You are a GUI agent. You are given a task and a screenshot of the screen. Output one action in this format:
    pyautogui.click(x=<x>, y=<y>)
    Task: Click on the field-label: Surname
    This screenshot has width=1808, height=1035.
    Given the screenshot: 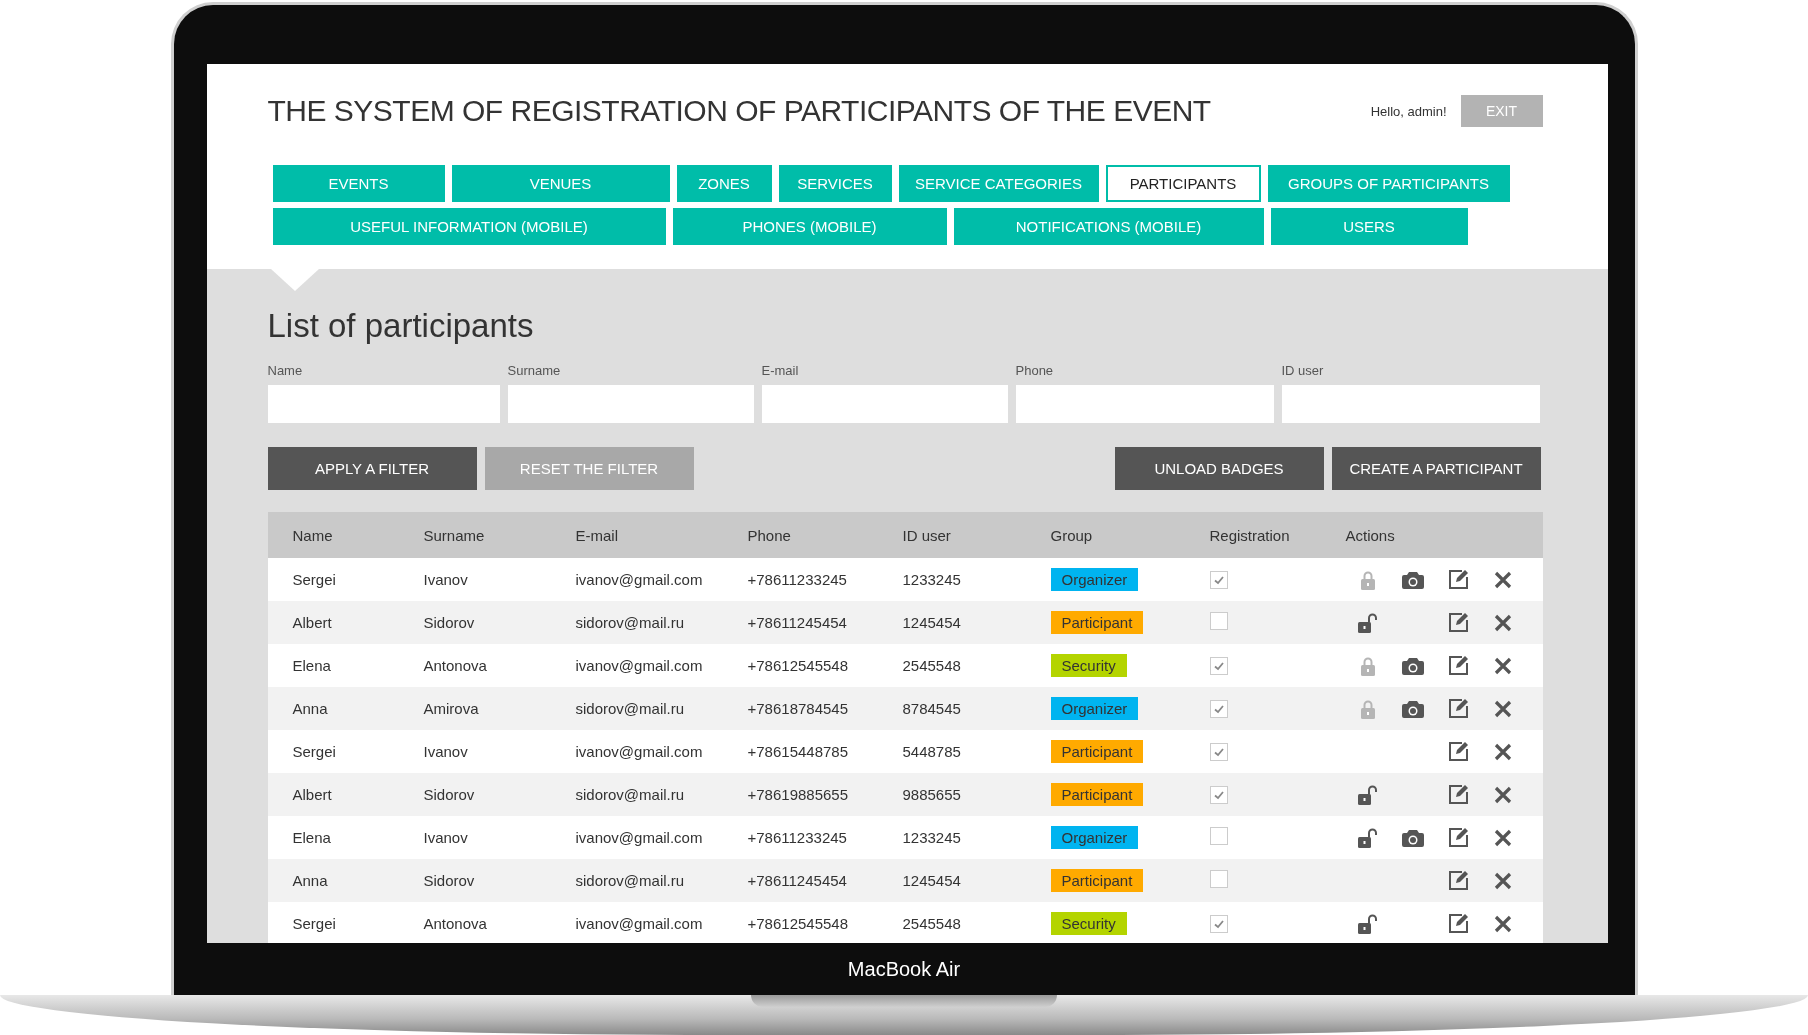 What is the action you would take?
    pyautogui.click(x=534, y=370)
    